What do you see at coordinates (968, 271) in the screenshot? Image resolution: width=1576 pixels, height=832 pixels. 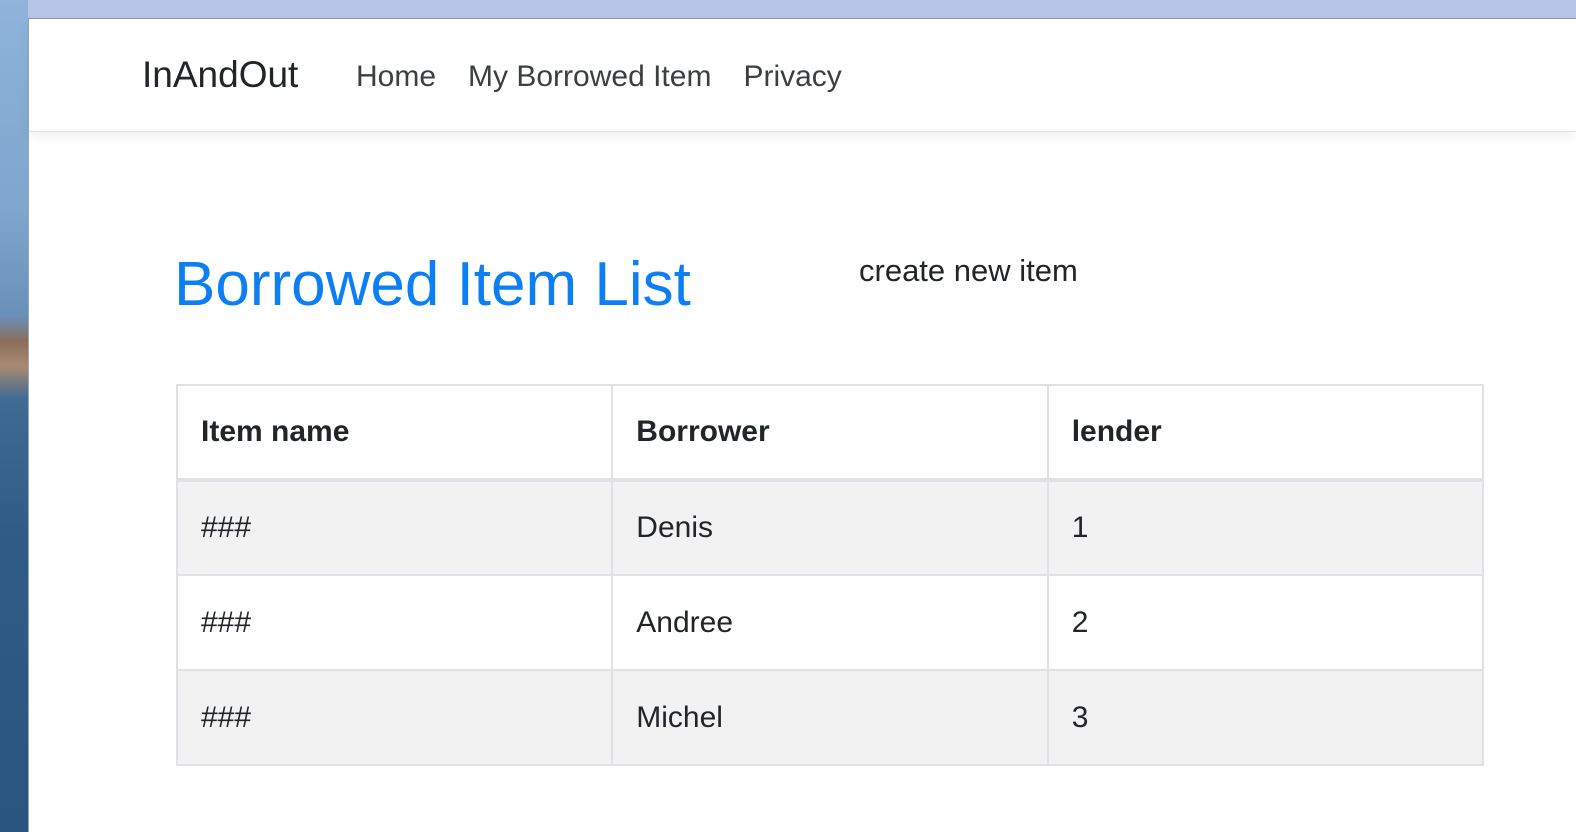 I see `create-new-item-link: create new item` at bounding box center [968, 271].